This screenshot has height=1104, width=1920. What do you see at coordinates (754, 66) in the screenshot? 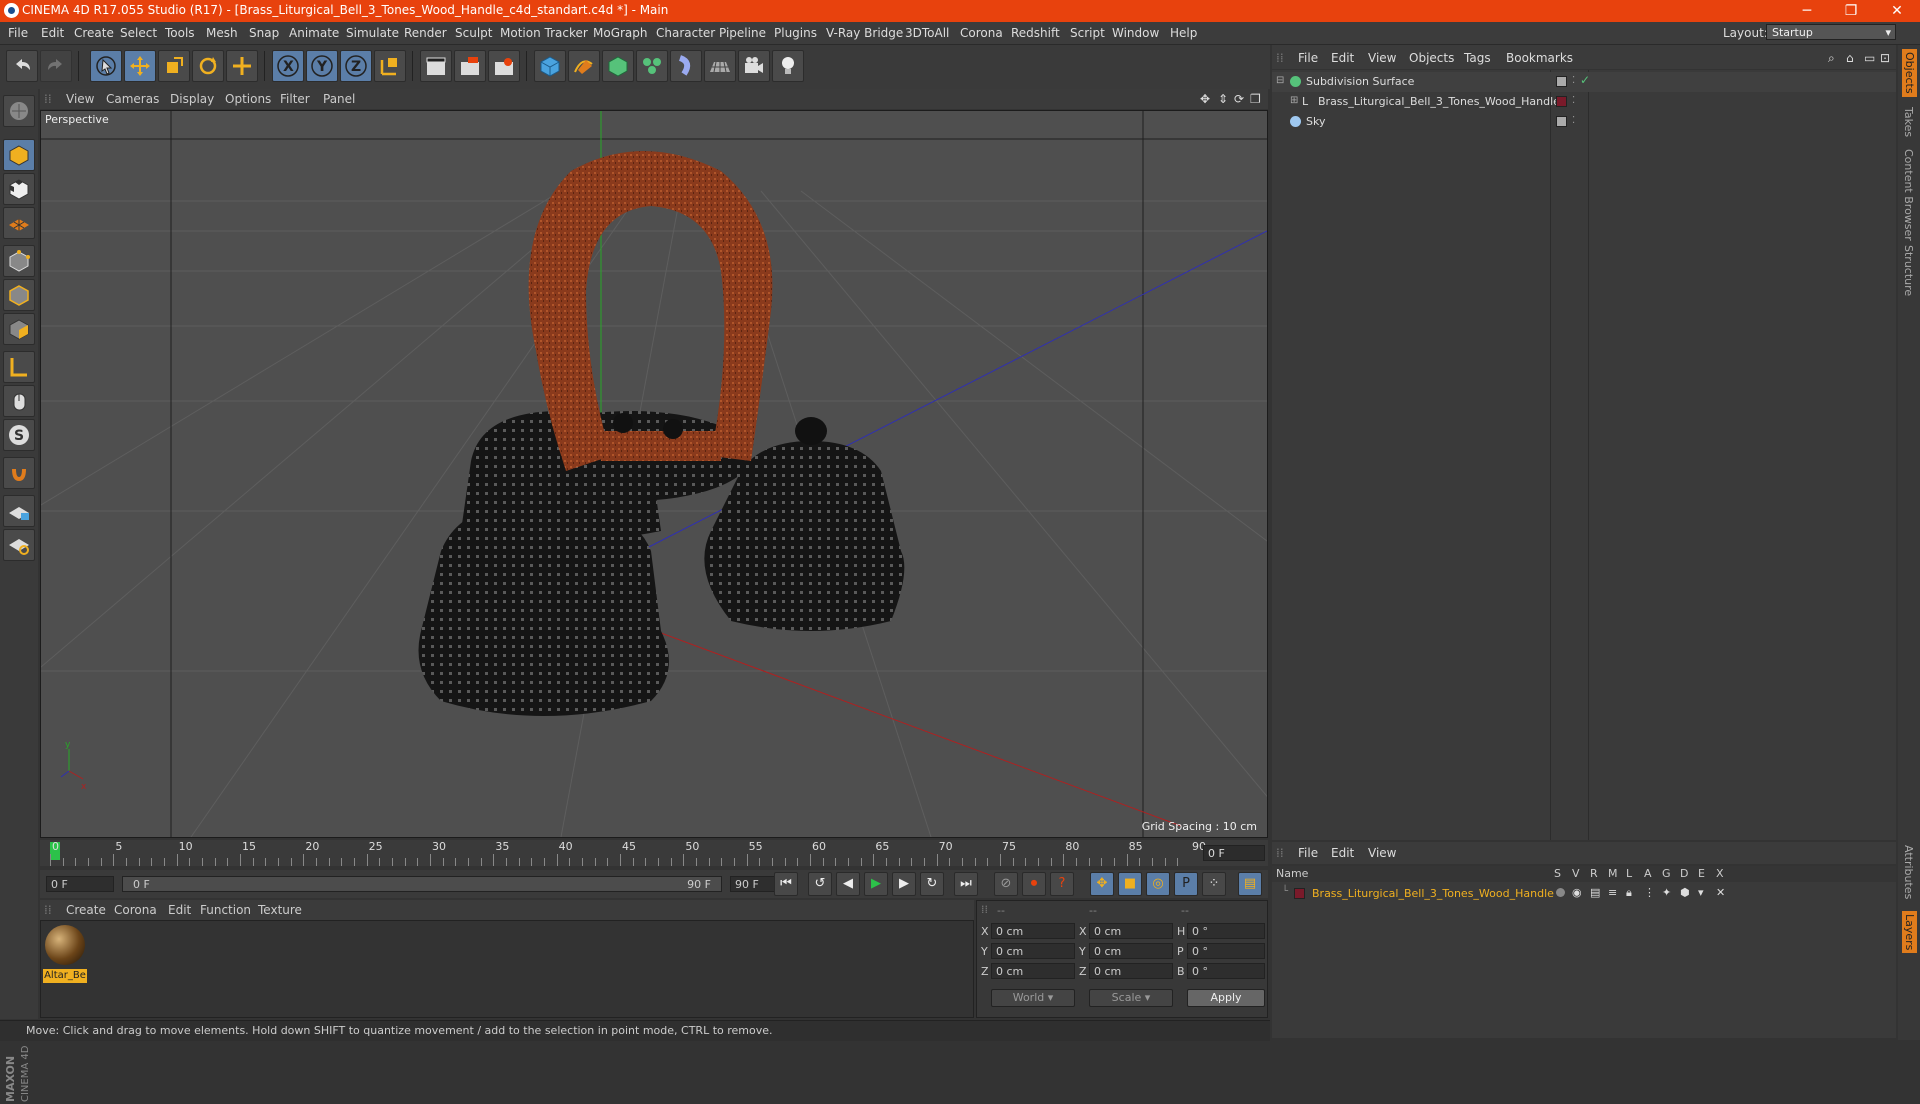
I see `add-camera-button` at bounding box center [754, 66].